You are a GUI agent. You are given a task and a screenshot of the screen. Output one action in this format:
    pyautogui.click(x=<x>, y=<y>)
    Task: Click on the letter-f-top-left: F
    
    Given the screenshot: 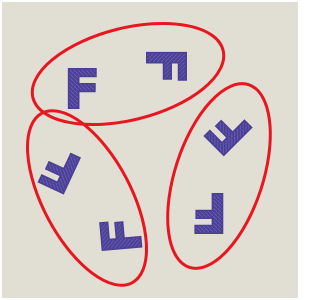 What is the action you would take?
    pyautogui.click(x=82, y=90)
    